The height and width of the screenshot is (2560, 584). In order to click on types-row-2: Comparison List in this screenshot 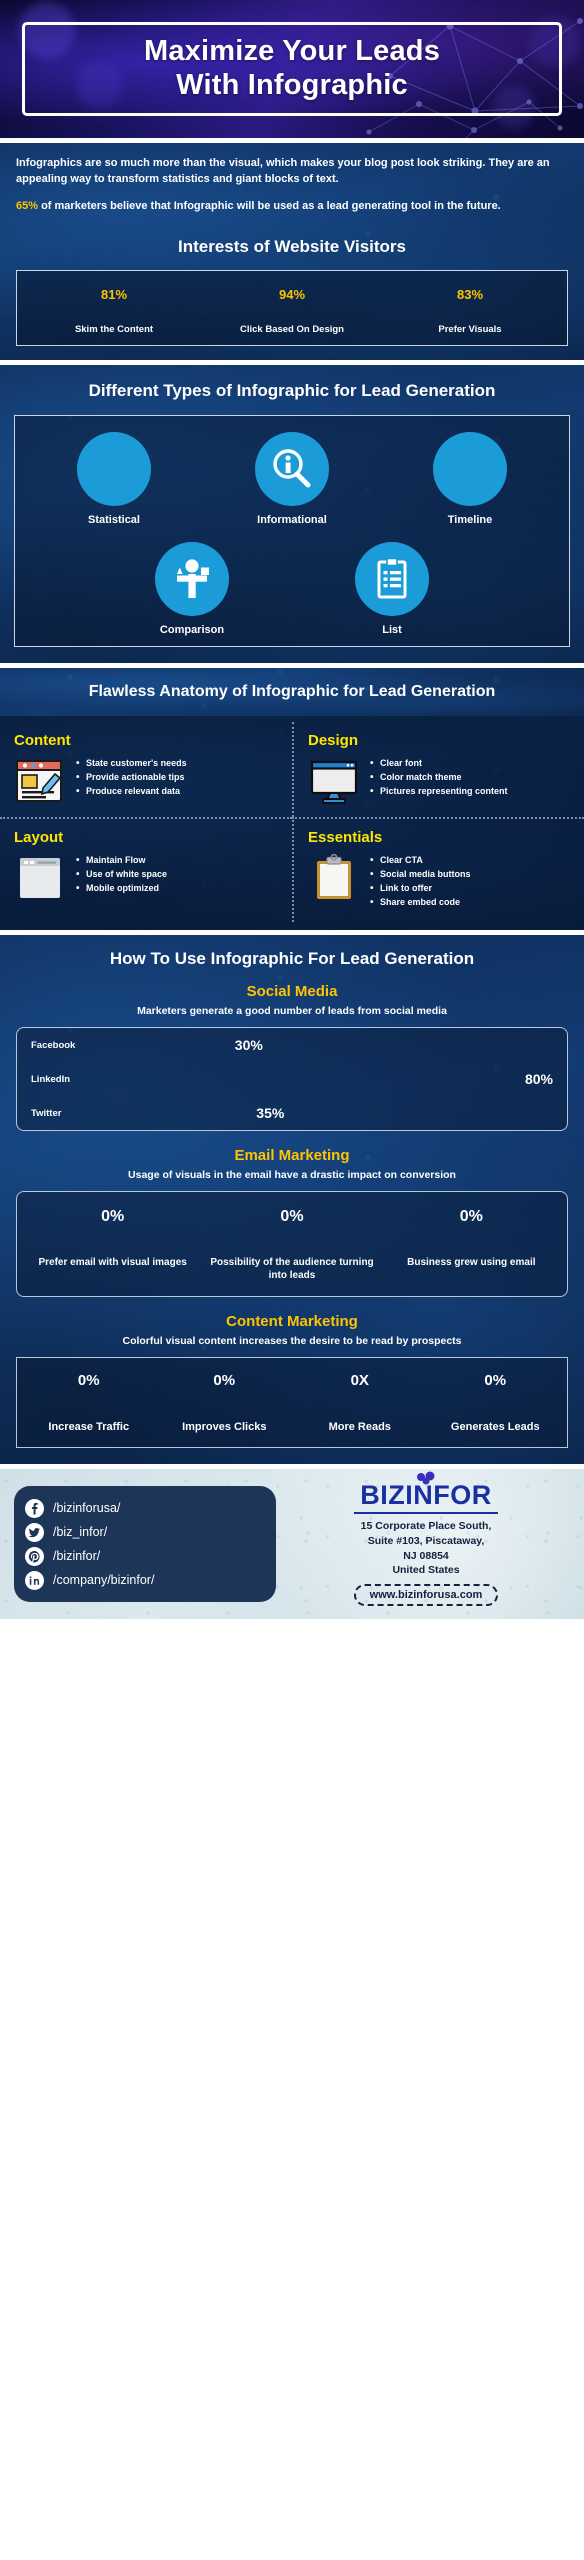, I will do `click(292, 589)`.